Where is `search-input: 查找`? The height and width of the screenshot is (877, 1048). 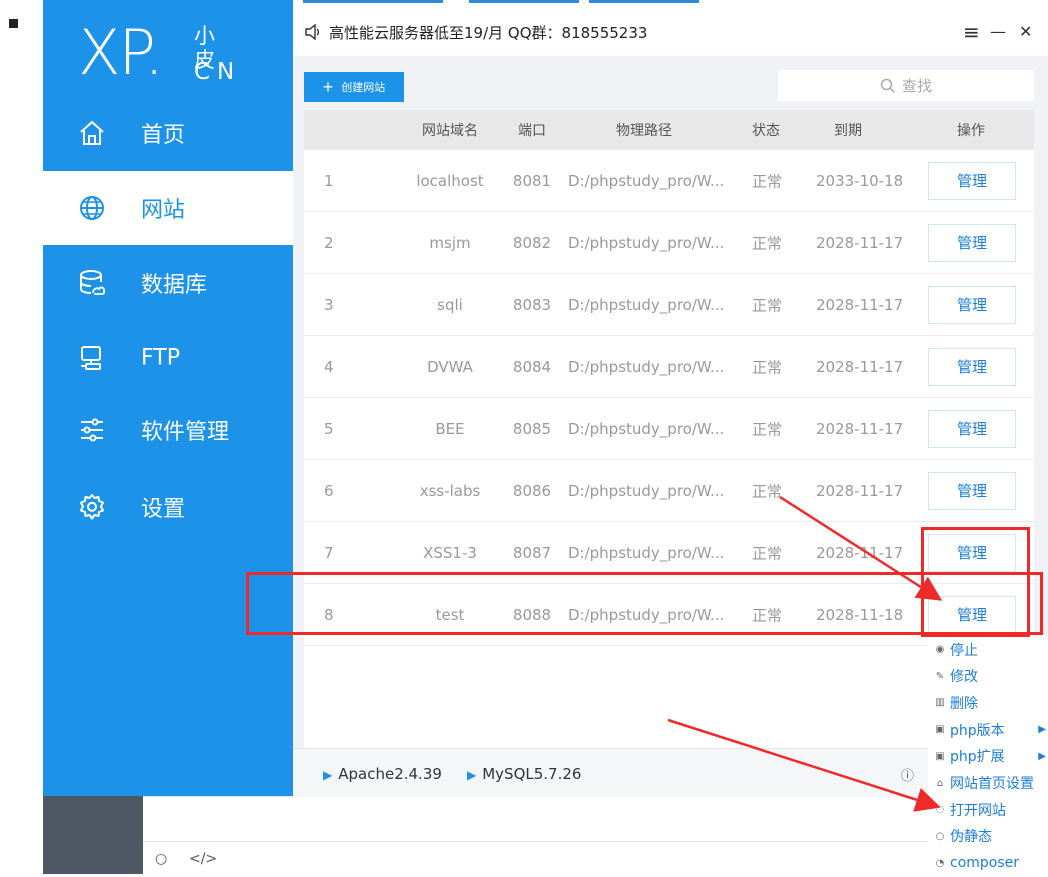
search-input: 查找 is located at coordinates (906, 85).